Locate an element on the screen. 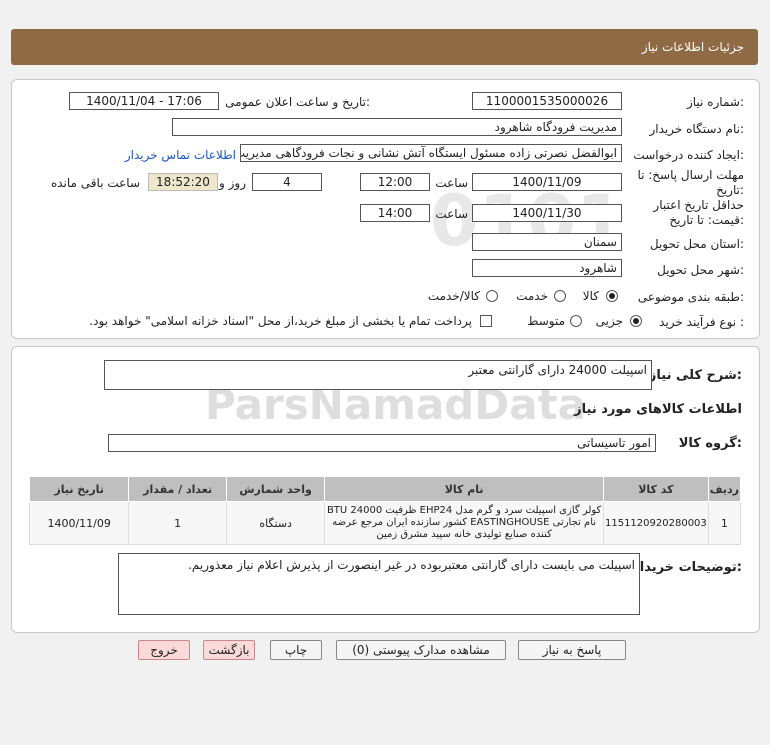 This screenshot has height=745, width=770. validity-label: حداقل تاریخ اعتبار قیمت: تا تاریخ: is located at coordinates (698, 213).